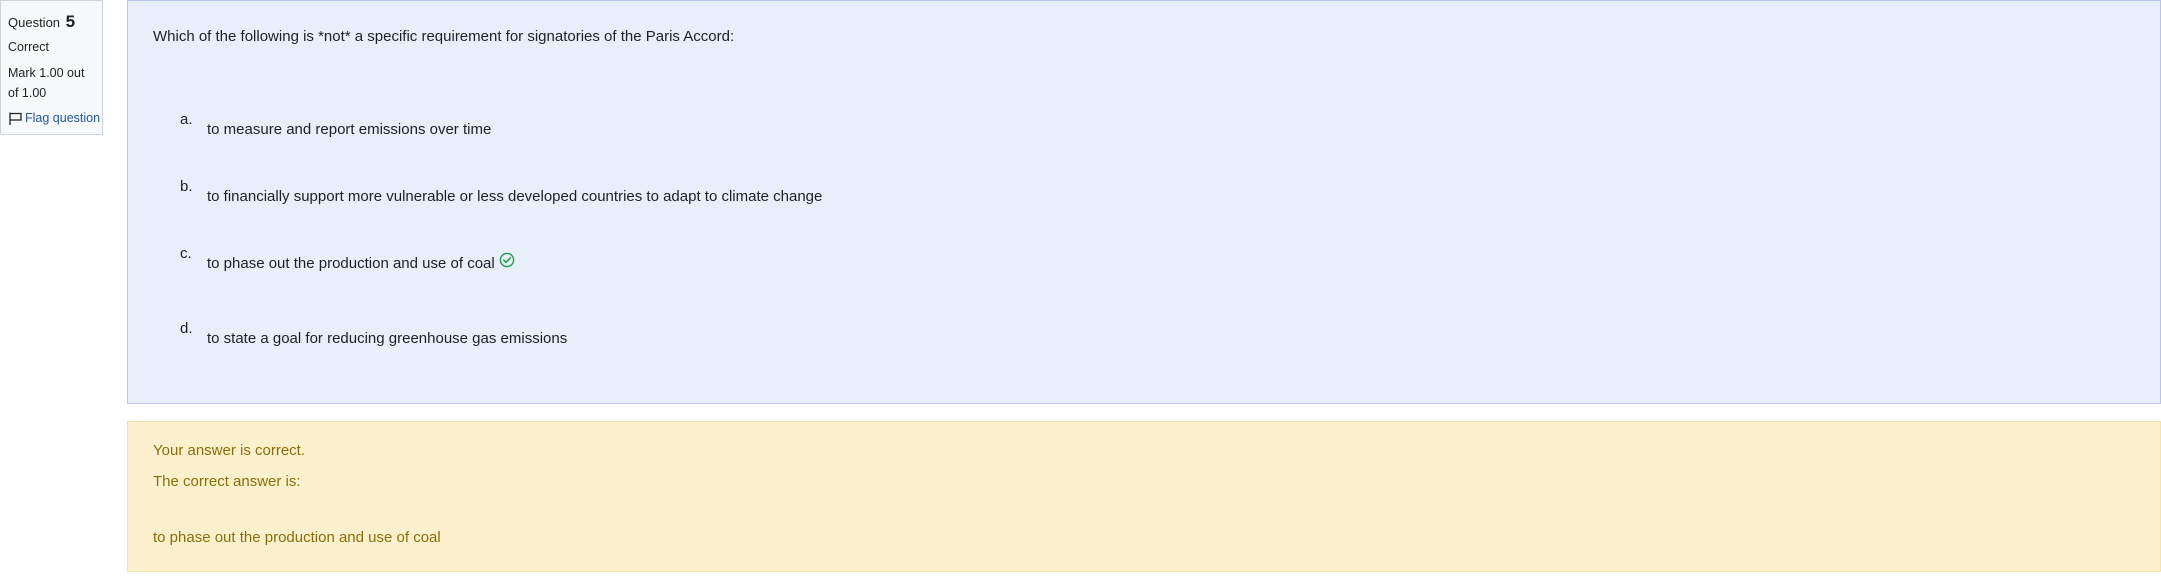 The image size is (2161, 588). What do you see at coordinates (186, 328) in the screenshot?
I see `answer-letter: d.` at bounding box center [186, 328].